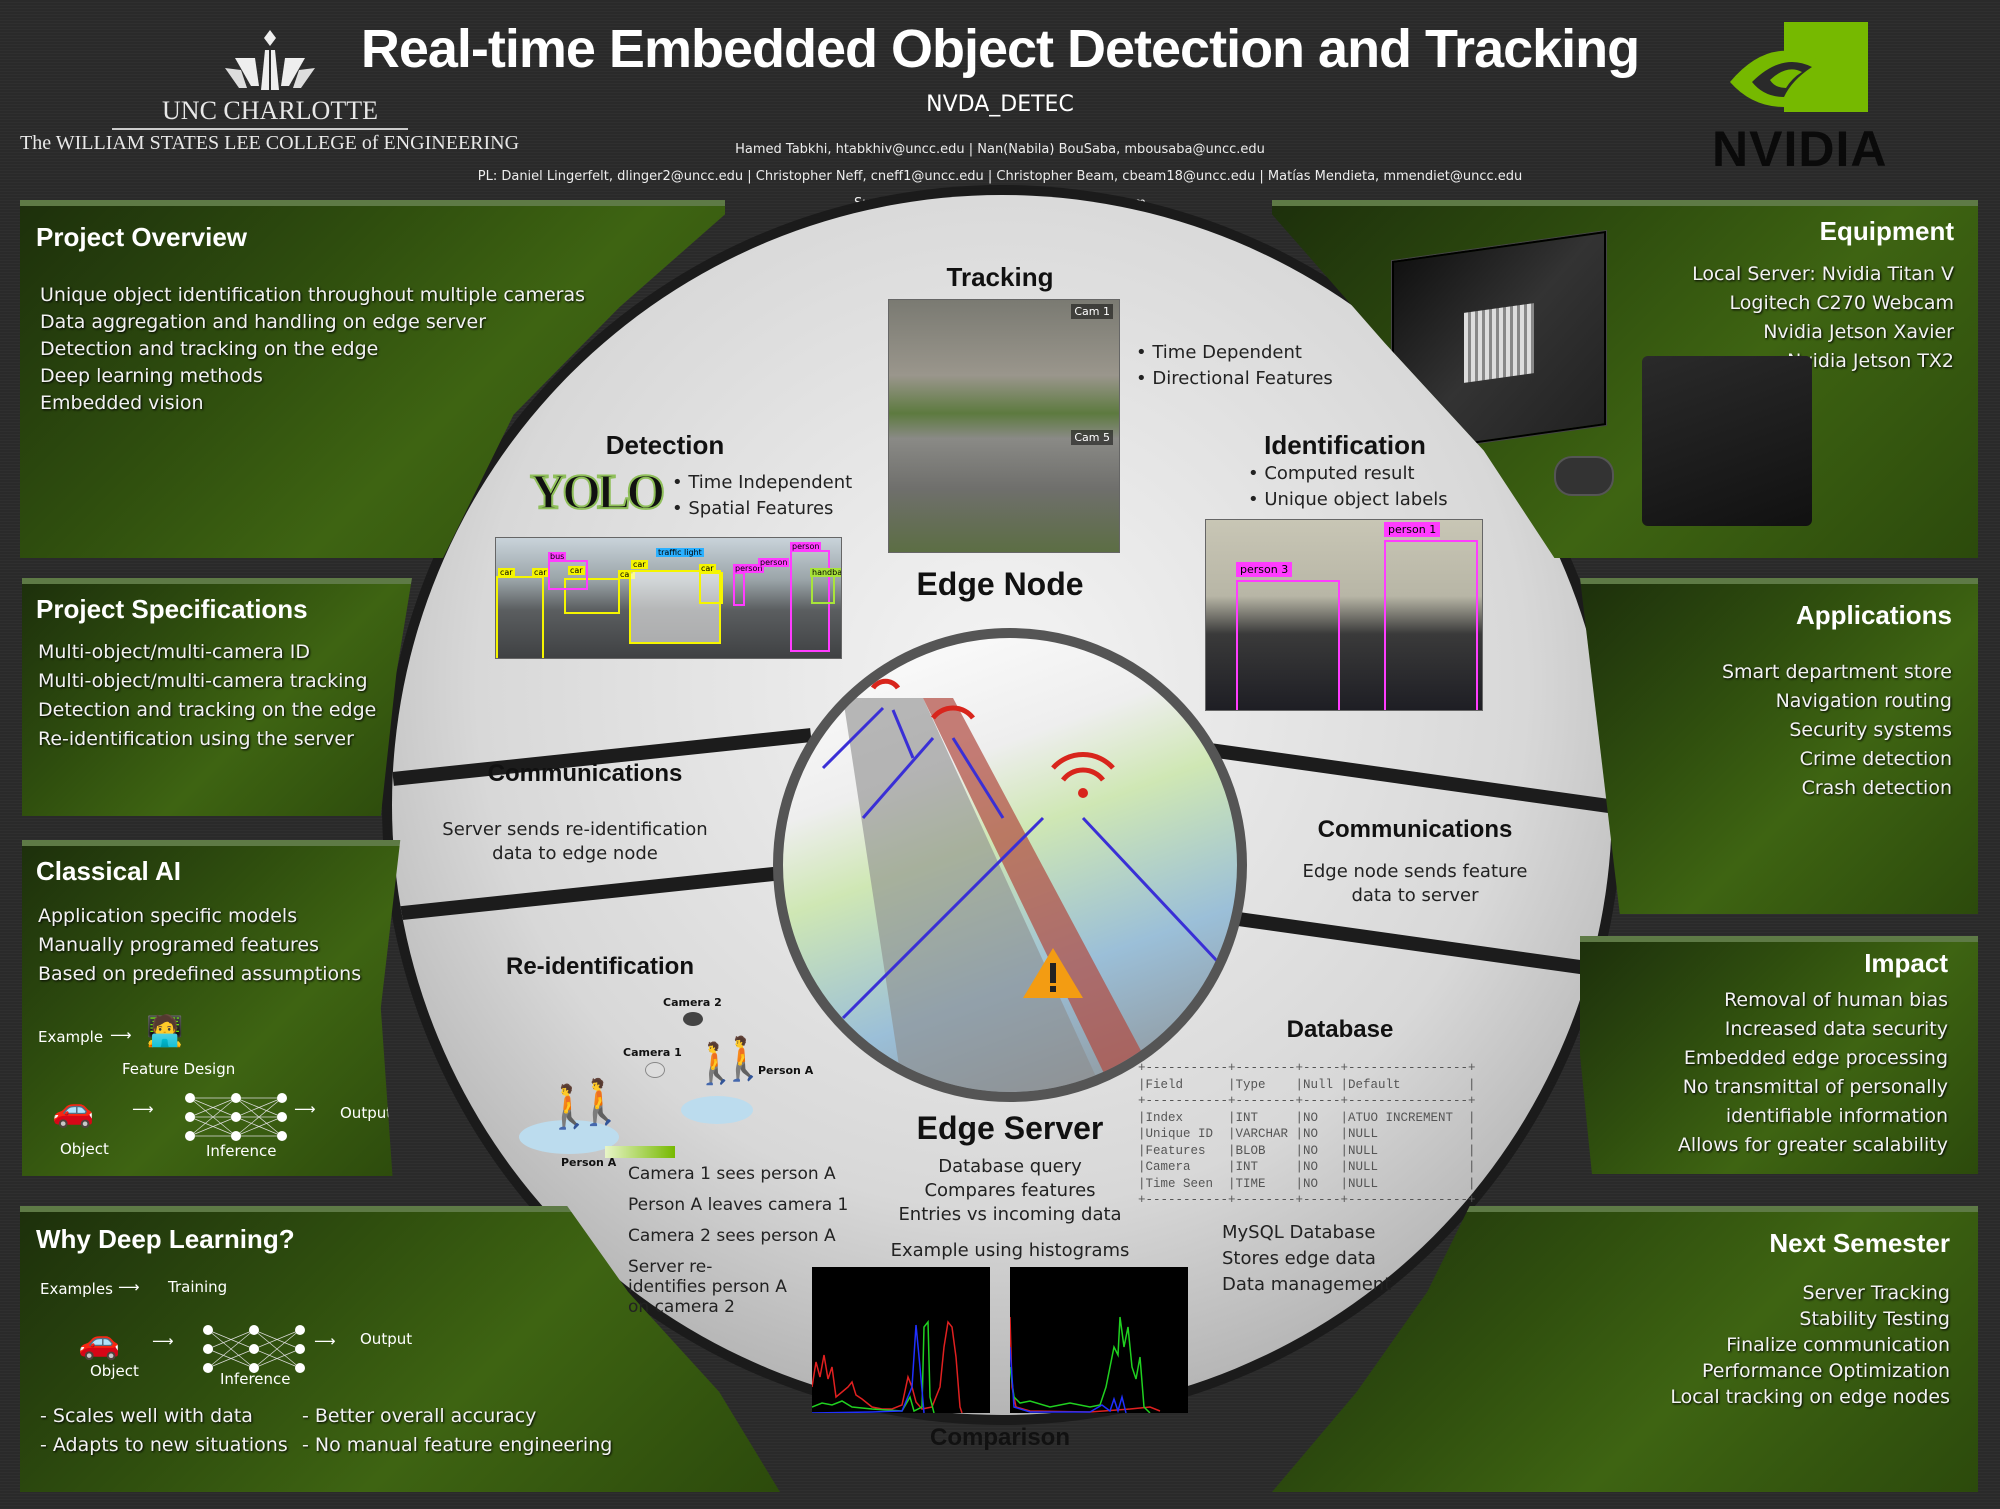 This screenshot has width=2000, height=1509. Describe the element at coordinates (1906, 963) in the screenshot. I see `panel-title: Impact` at that location.